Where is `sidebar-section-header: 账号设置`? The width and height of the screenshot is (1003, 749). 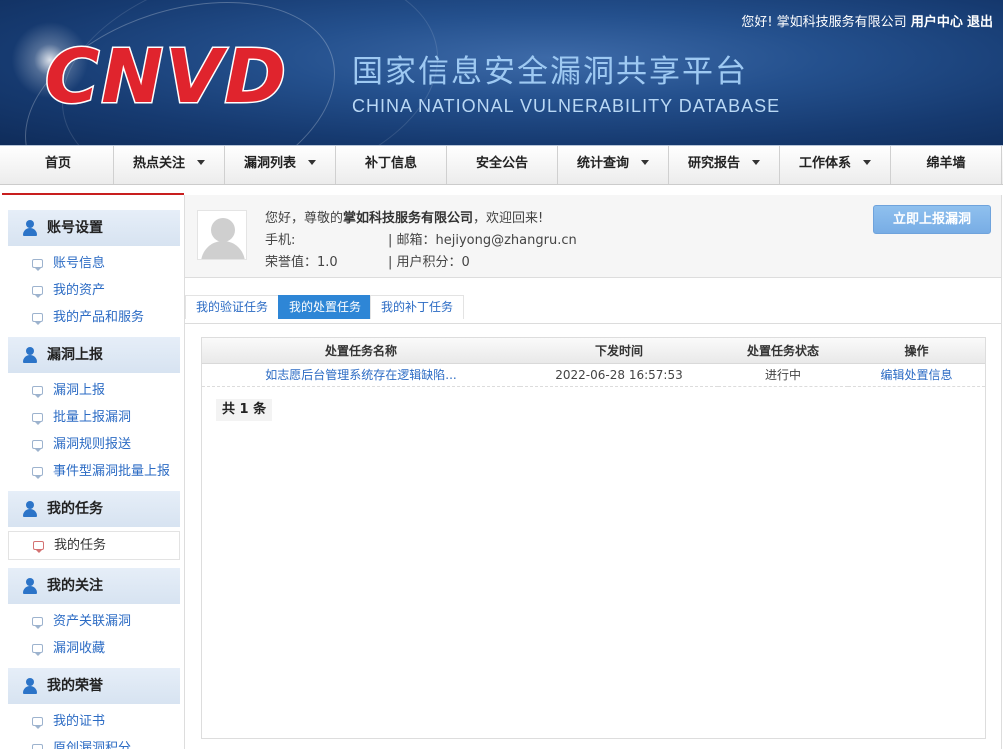
sidebar-section-header: 账号设置 is located at coordinates (94, 228).